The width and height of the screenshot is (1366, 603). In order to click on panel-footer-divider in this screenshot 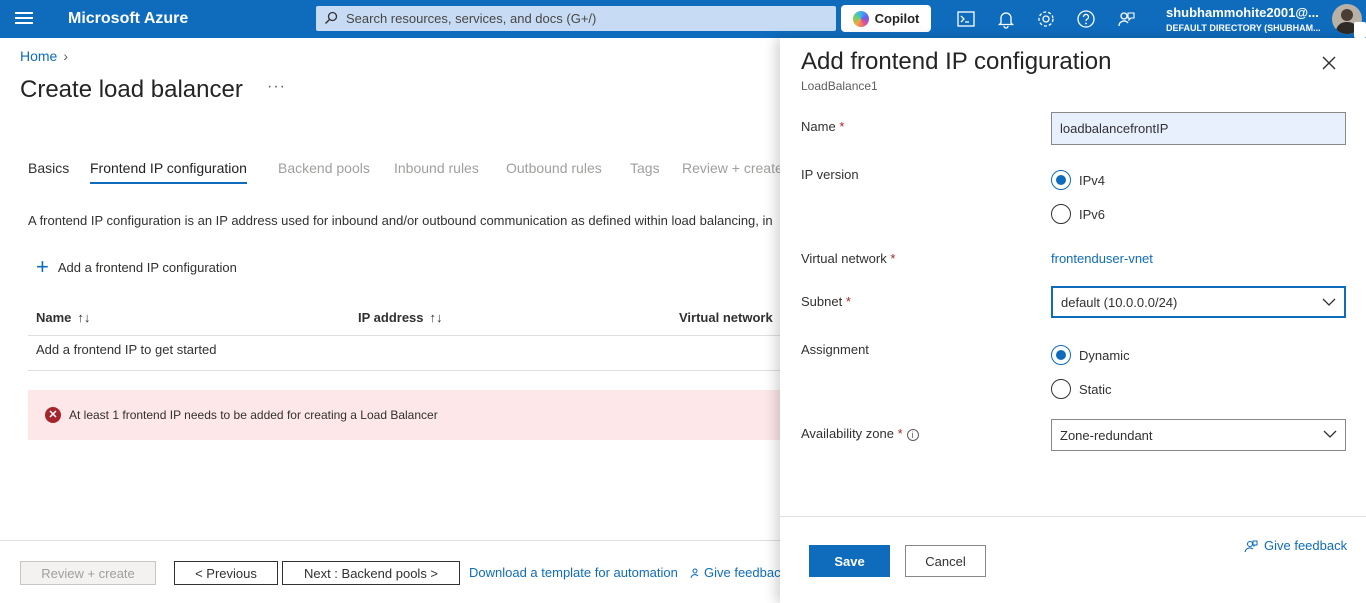, I will do `click(1073, 516)`.